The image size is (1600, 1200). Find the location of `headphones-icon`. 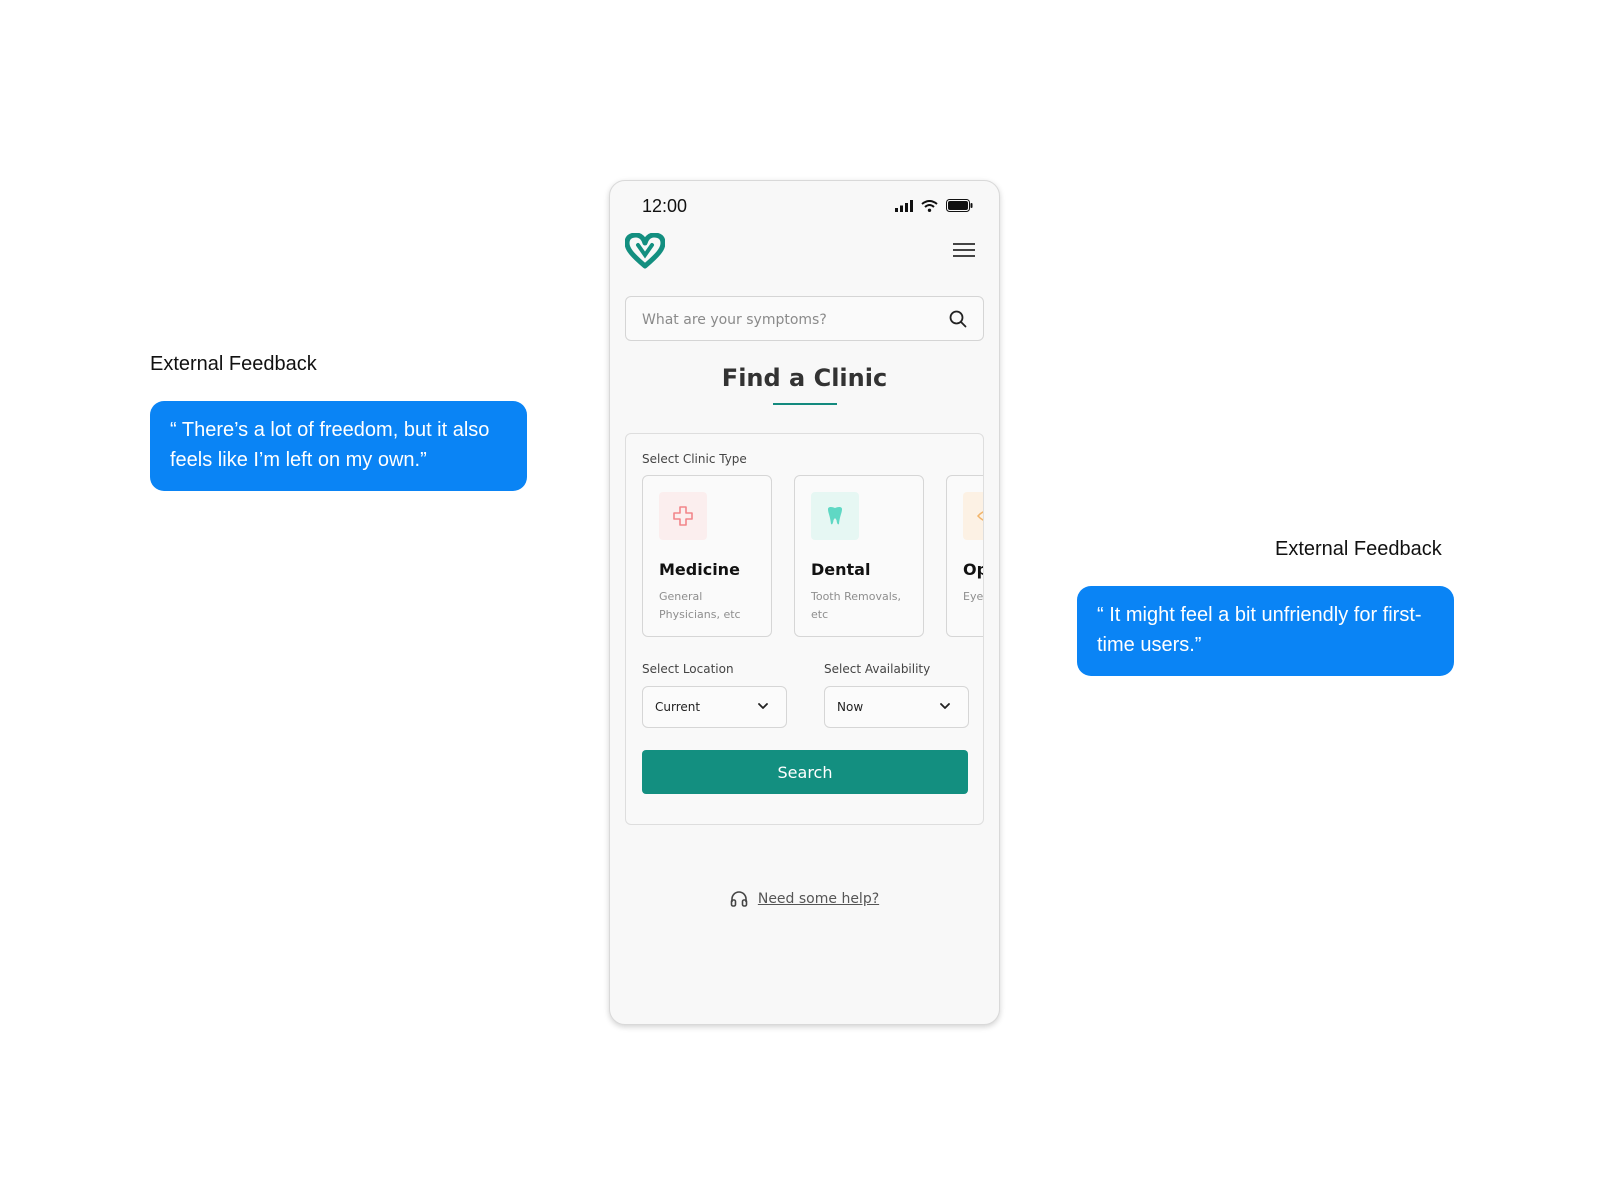

headphones-icon is located at coordinates (739, 899).